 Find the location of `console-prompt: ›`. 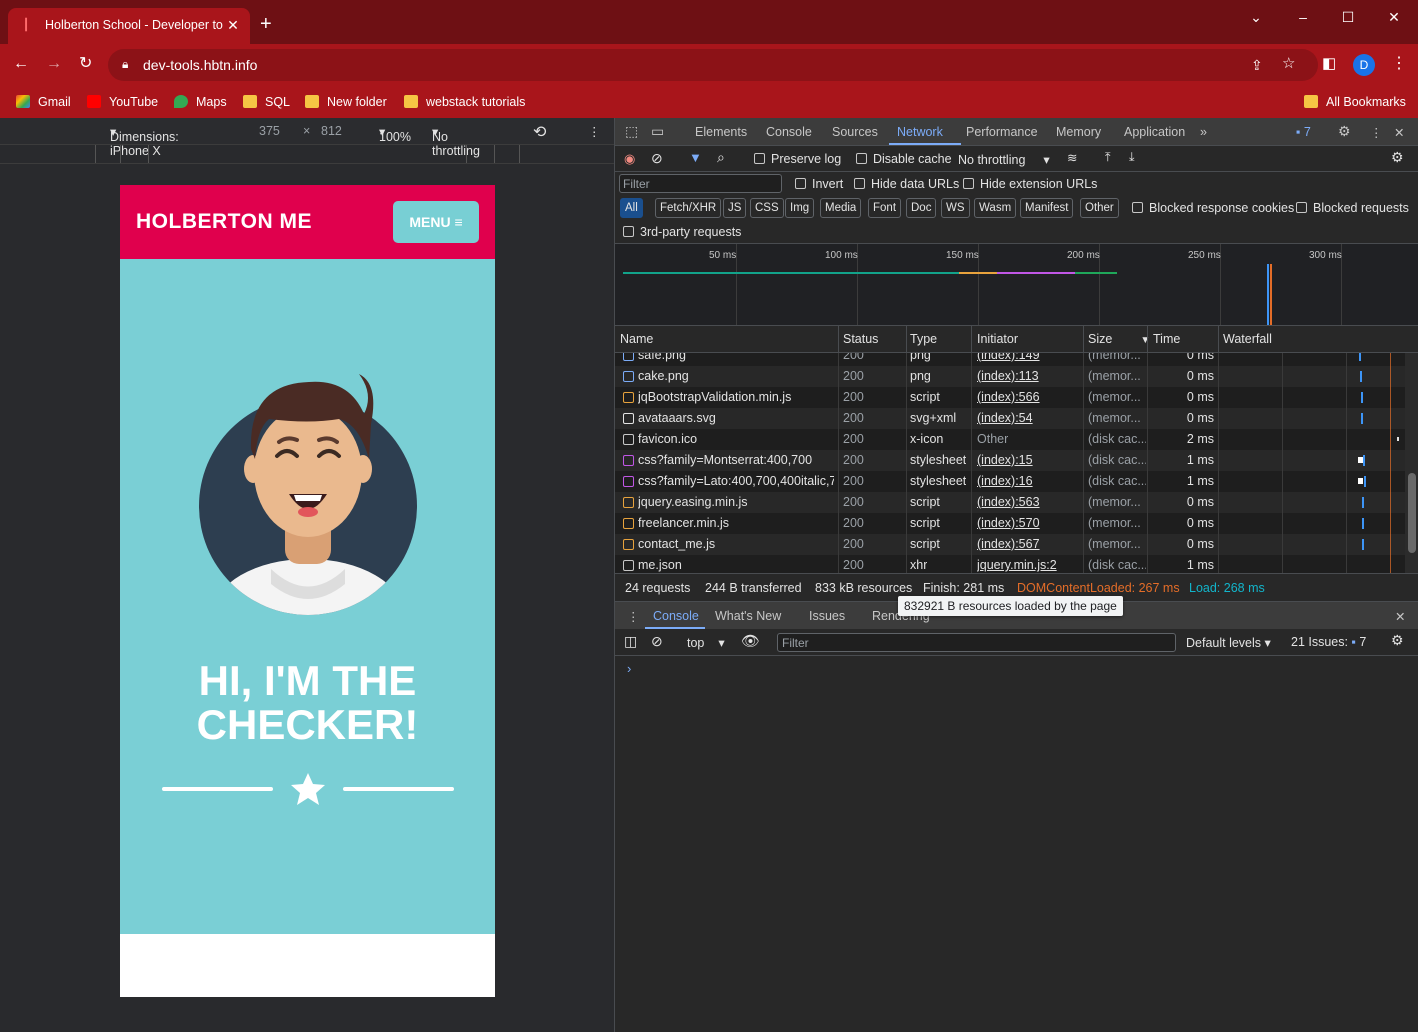

console-prompt: › is located at coordinates (629, 668).